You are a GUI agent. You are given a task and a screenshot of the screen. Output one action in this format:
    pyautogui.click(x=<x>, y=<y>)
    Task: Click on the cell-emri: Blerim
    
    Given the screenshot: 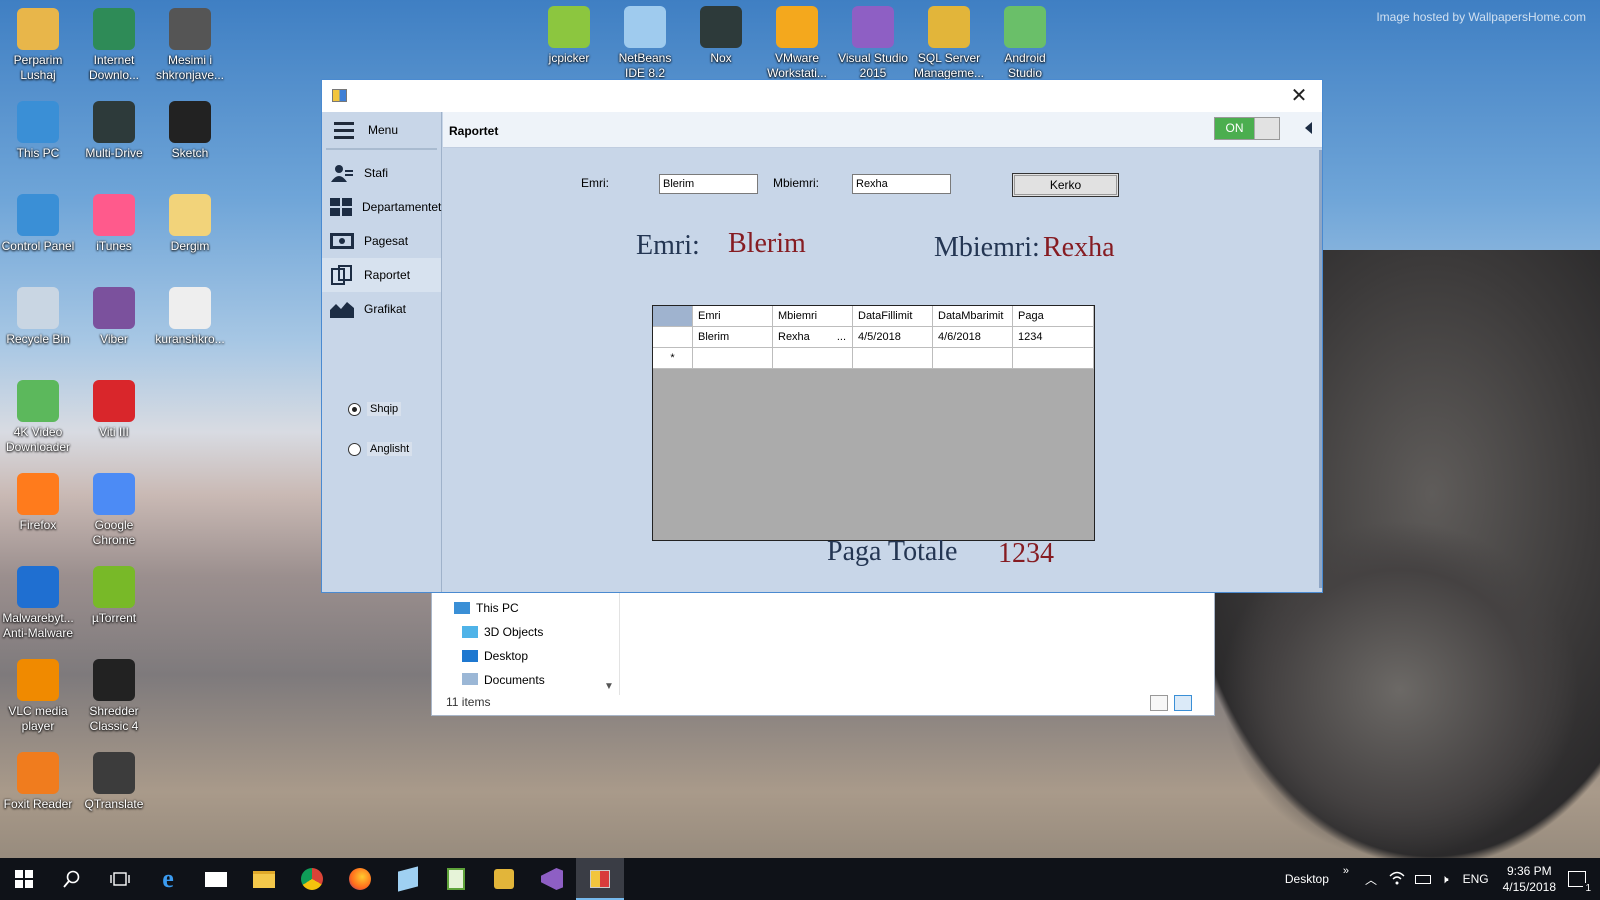 What is the action you would take?
    pyautogui.click(x=733, y=337)
    